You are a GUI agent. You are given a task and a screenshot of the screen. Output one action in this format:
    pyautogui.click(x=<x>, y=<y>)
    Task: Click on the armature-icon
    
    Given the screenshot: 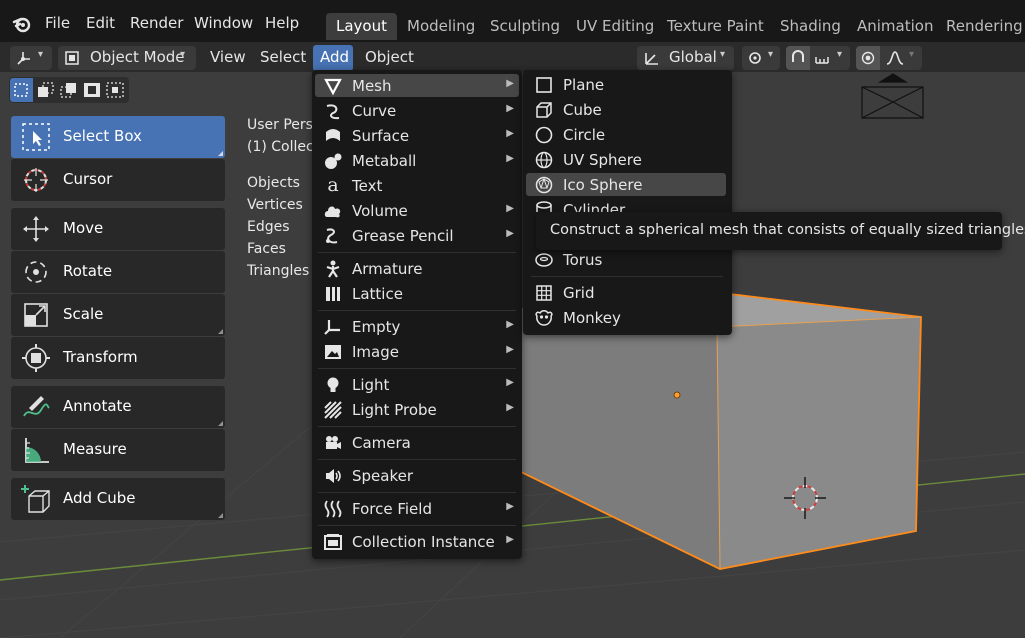 What is the action you would take?
    pyautogui.click(x=333, y=269)
    